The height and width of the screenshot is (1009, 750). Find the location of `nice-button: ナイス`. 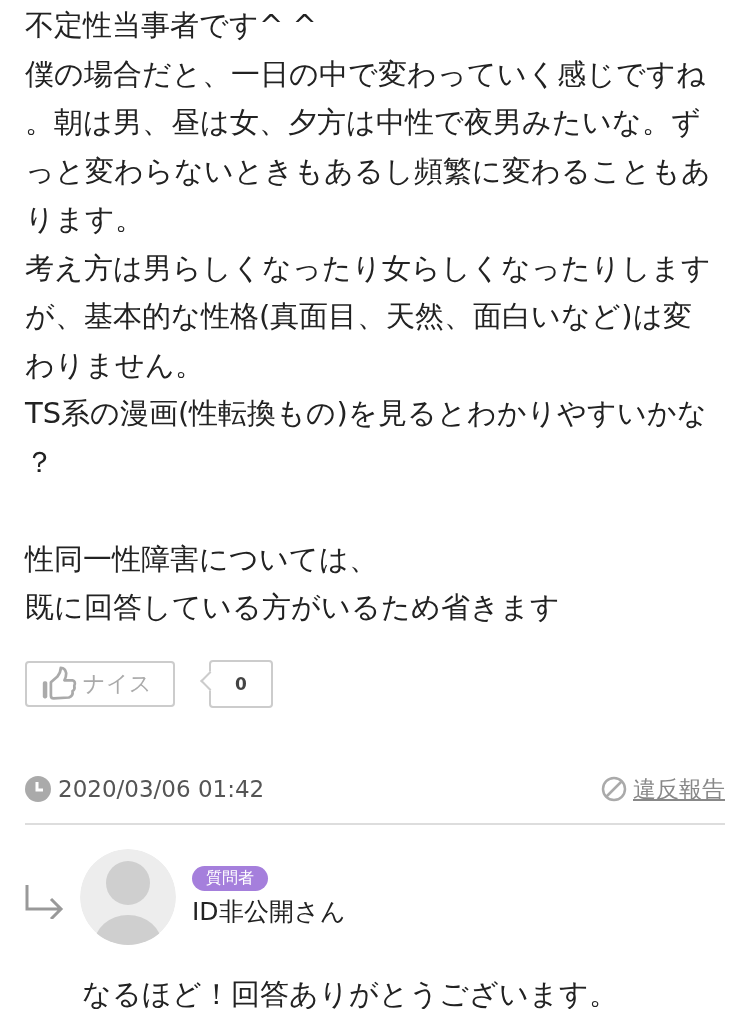

nice-button: ナイス is located at coordinates (100, 683).